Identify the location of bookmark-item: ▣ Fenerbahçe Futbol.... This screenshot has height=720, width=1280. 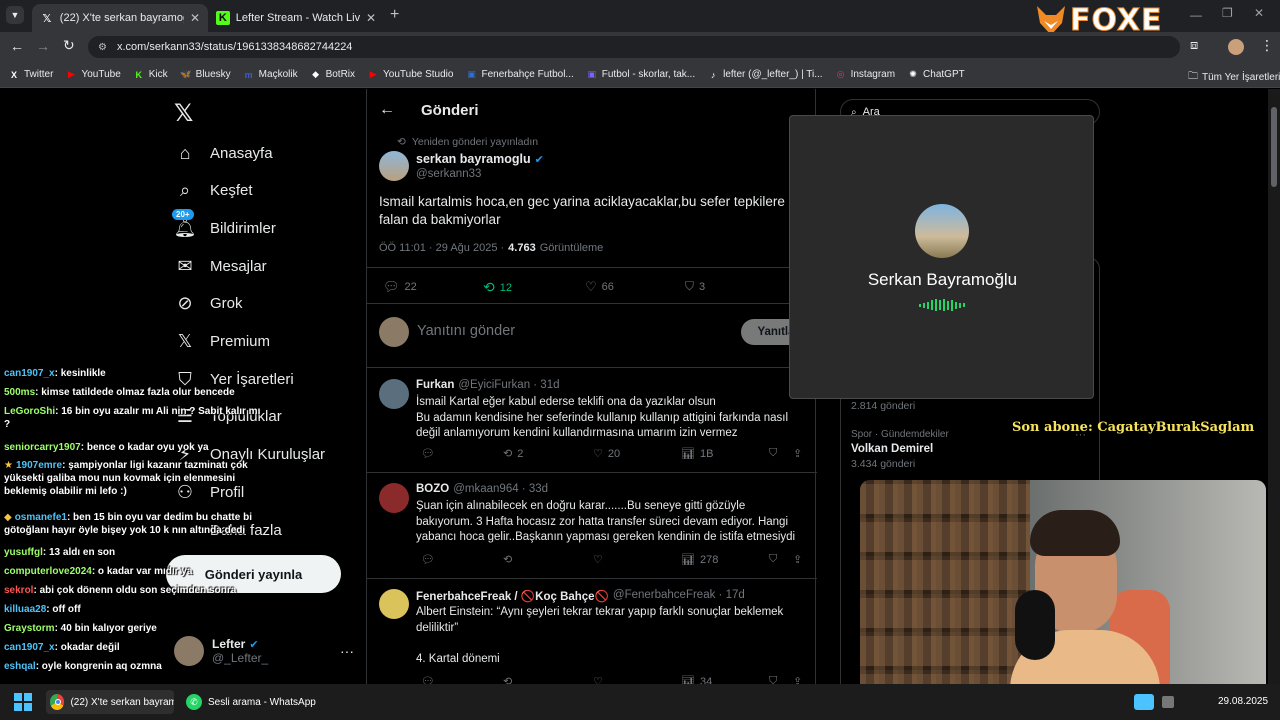
(519, 75).